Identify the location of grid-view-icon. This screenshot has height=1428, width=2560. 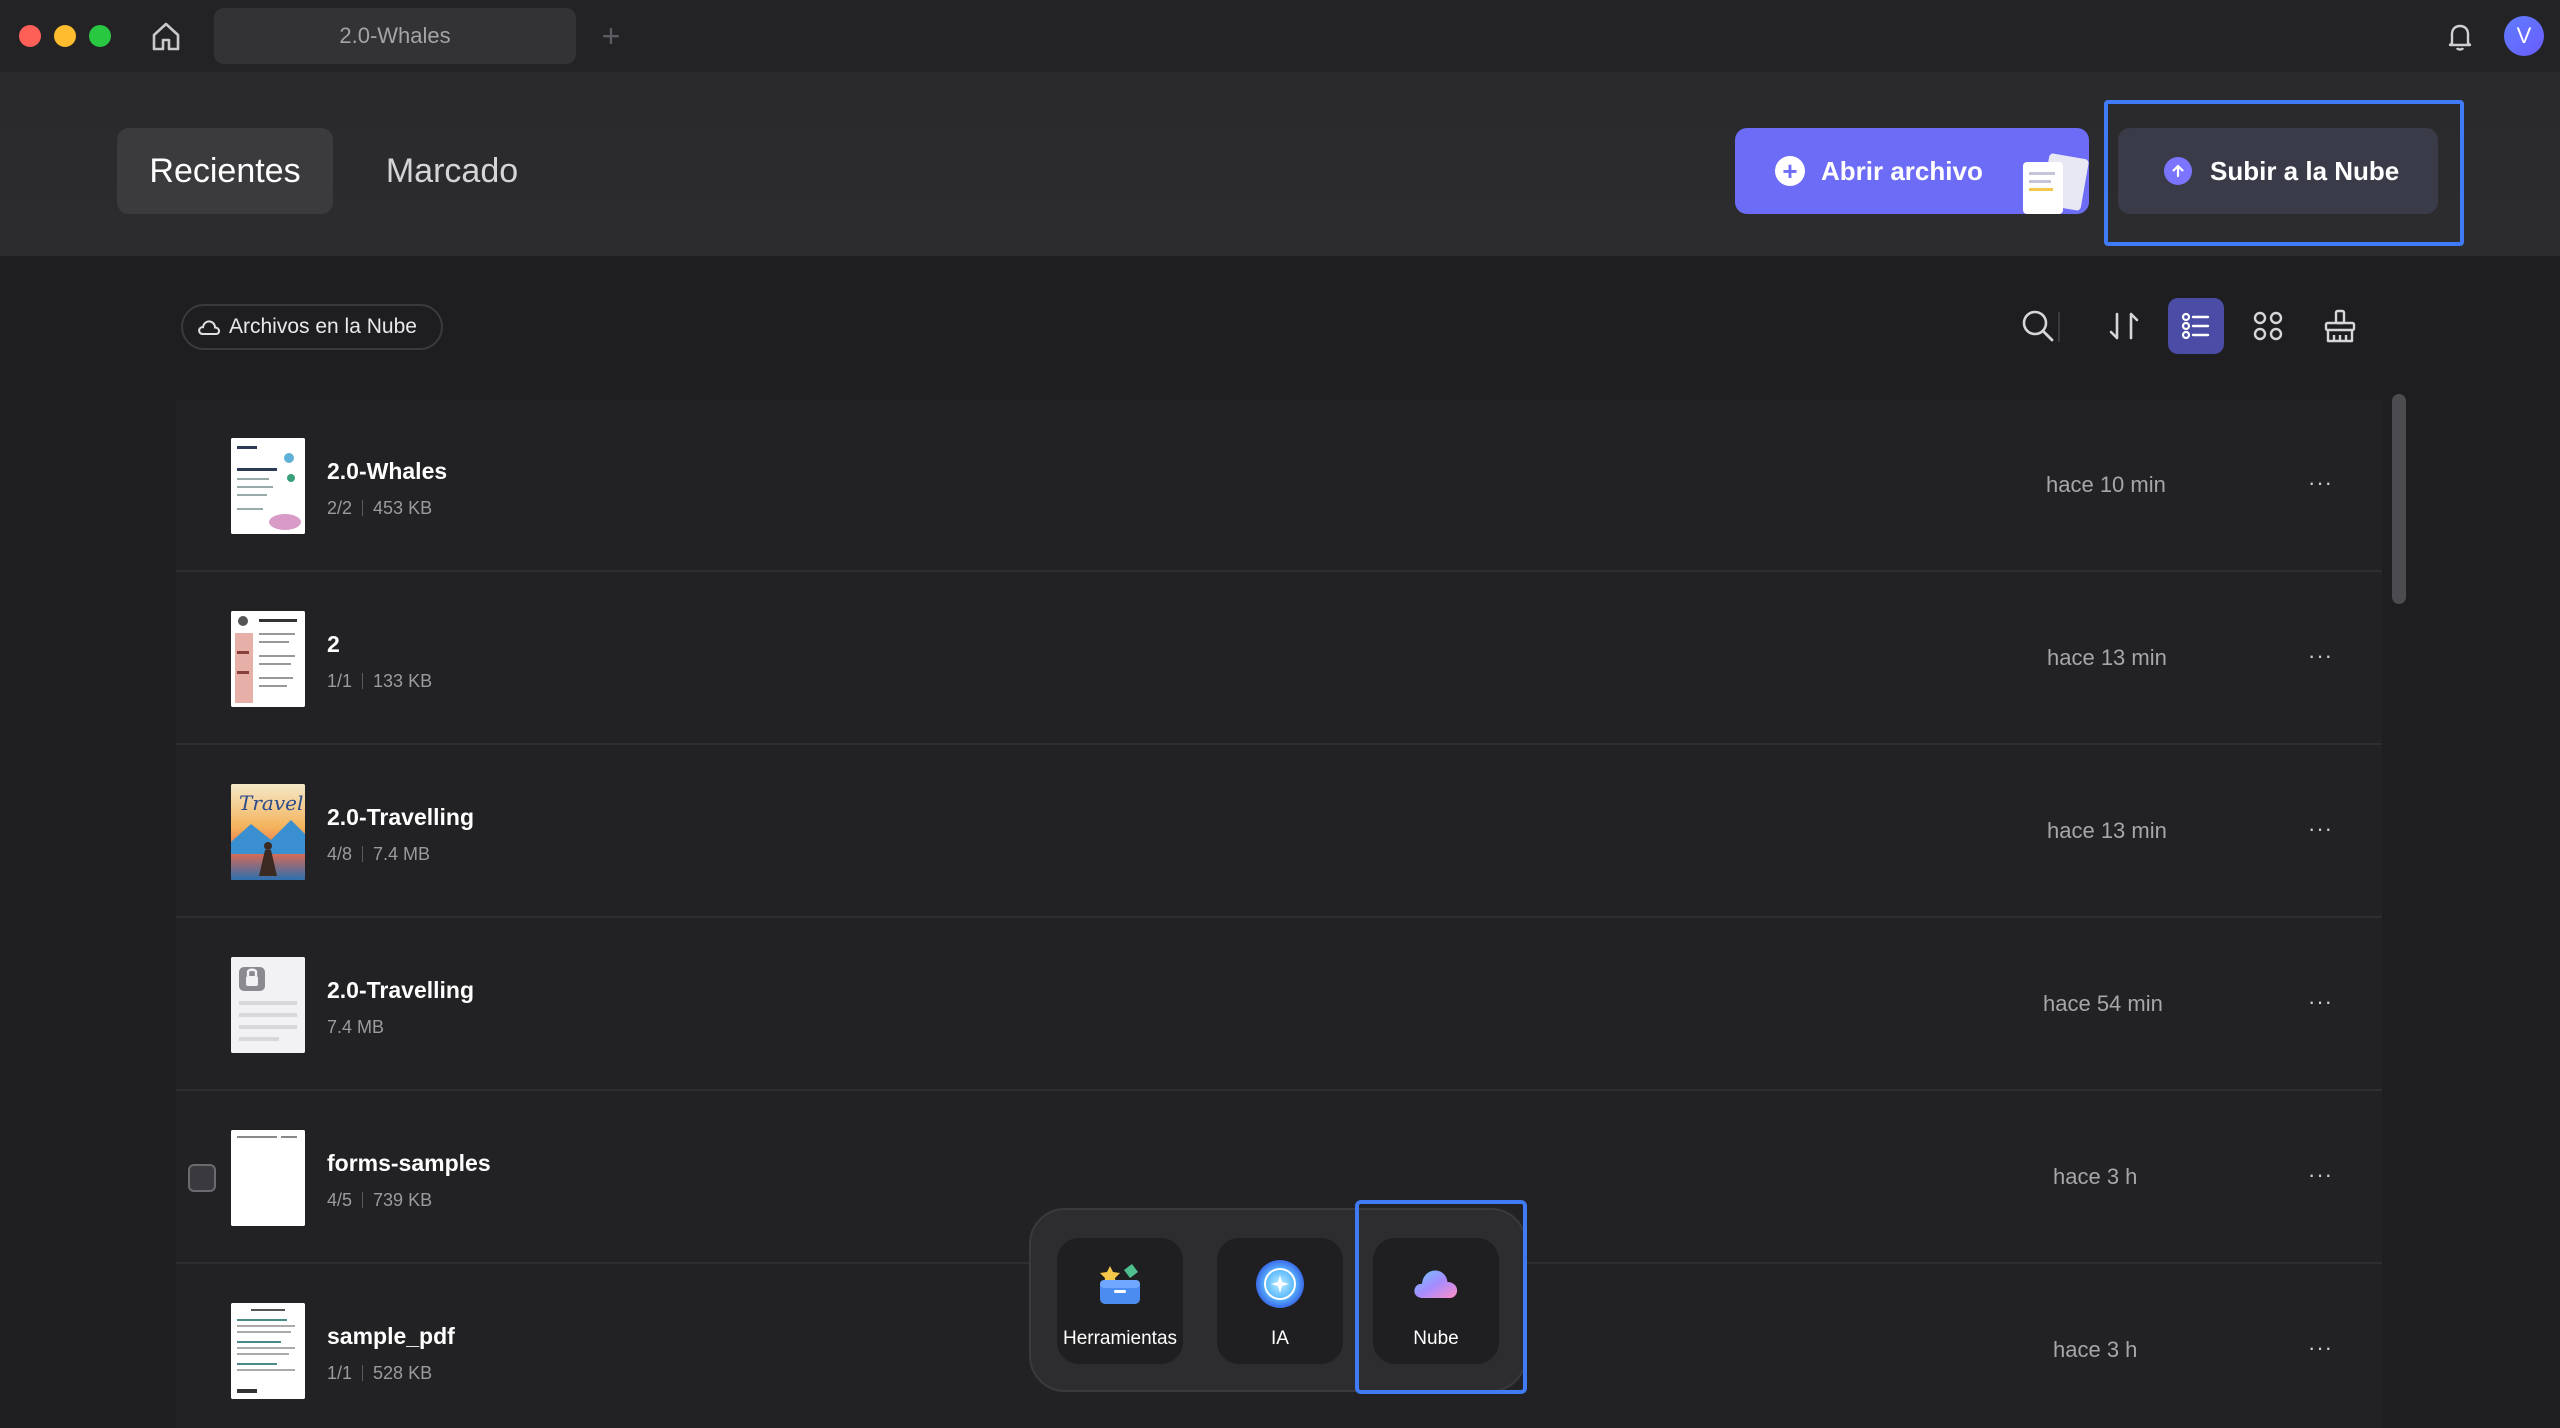
(2268, 326).